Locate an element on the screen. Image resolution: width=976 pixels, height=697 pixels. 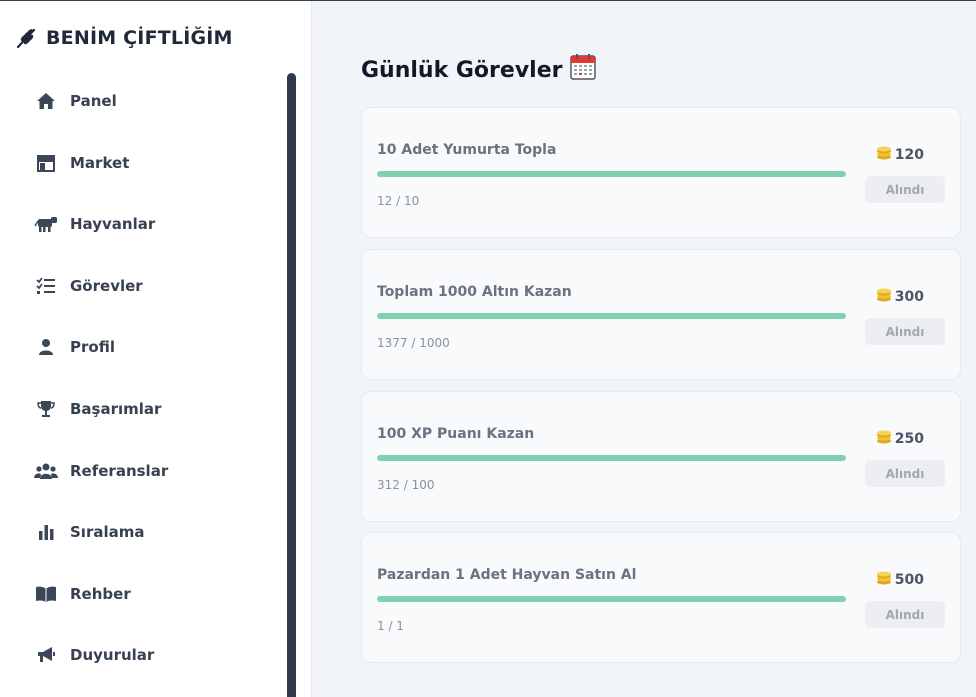
book-icon is located at coordinates (46, 594).